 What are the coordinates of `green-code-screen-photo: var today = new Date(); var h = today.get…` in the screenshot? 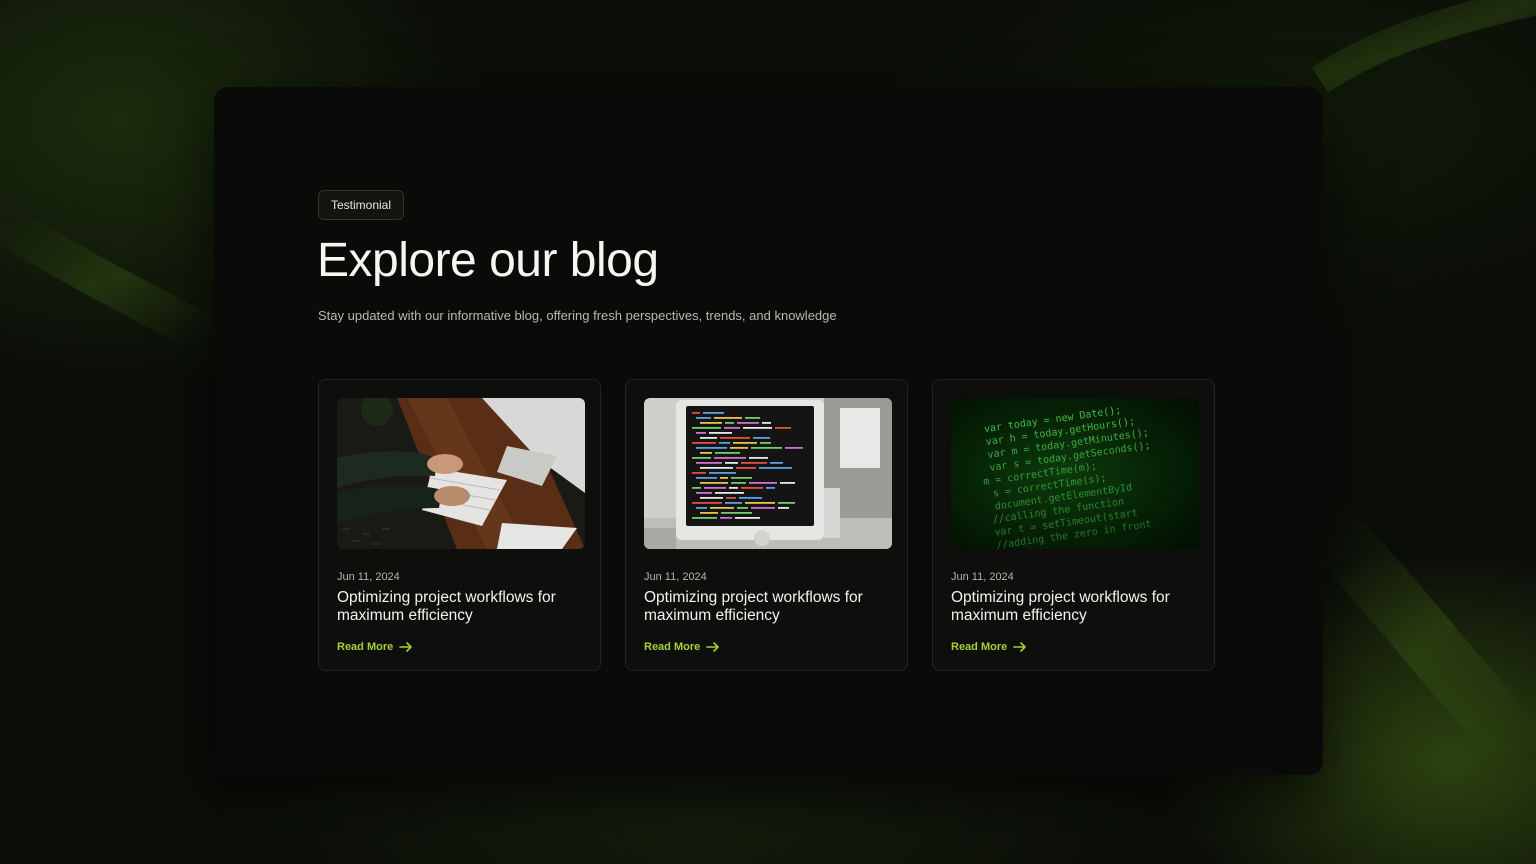 It's located at (1075, 473).